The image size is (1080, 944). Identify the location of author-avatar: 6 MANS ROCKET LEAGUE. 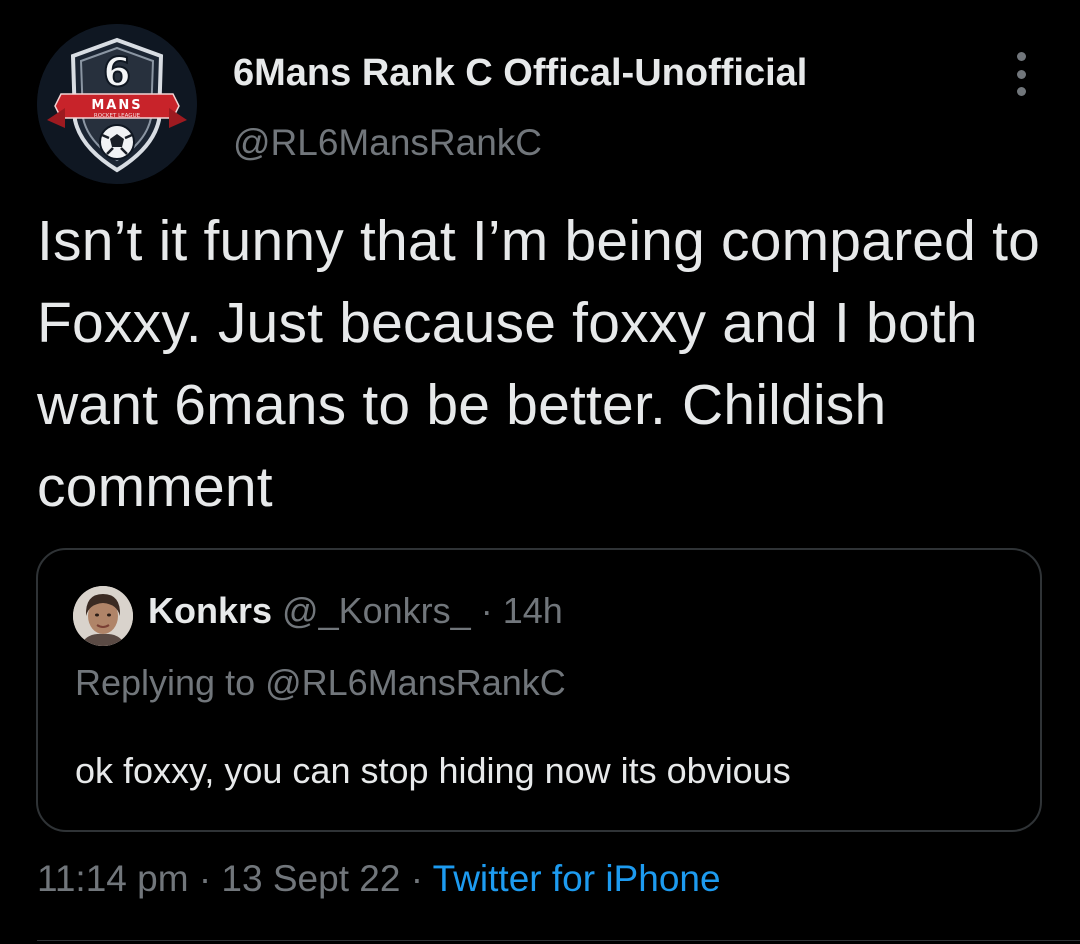
(117, 104).